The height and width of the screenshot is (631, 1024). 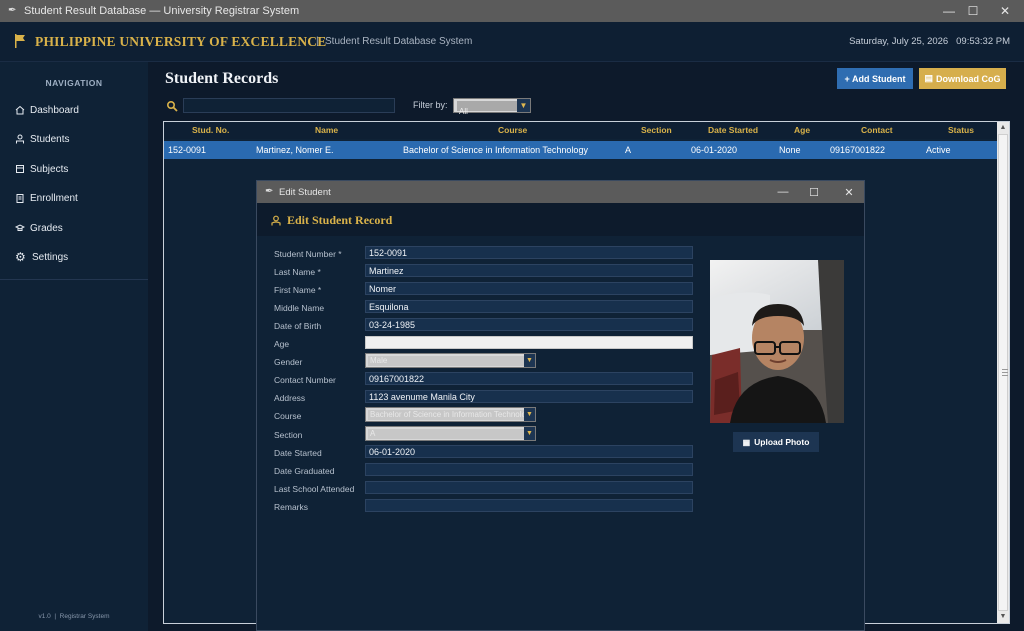 I want to click on label-age: Age, so click(x=282, y=344).